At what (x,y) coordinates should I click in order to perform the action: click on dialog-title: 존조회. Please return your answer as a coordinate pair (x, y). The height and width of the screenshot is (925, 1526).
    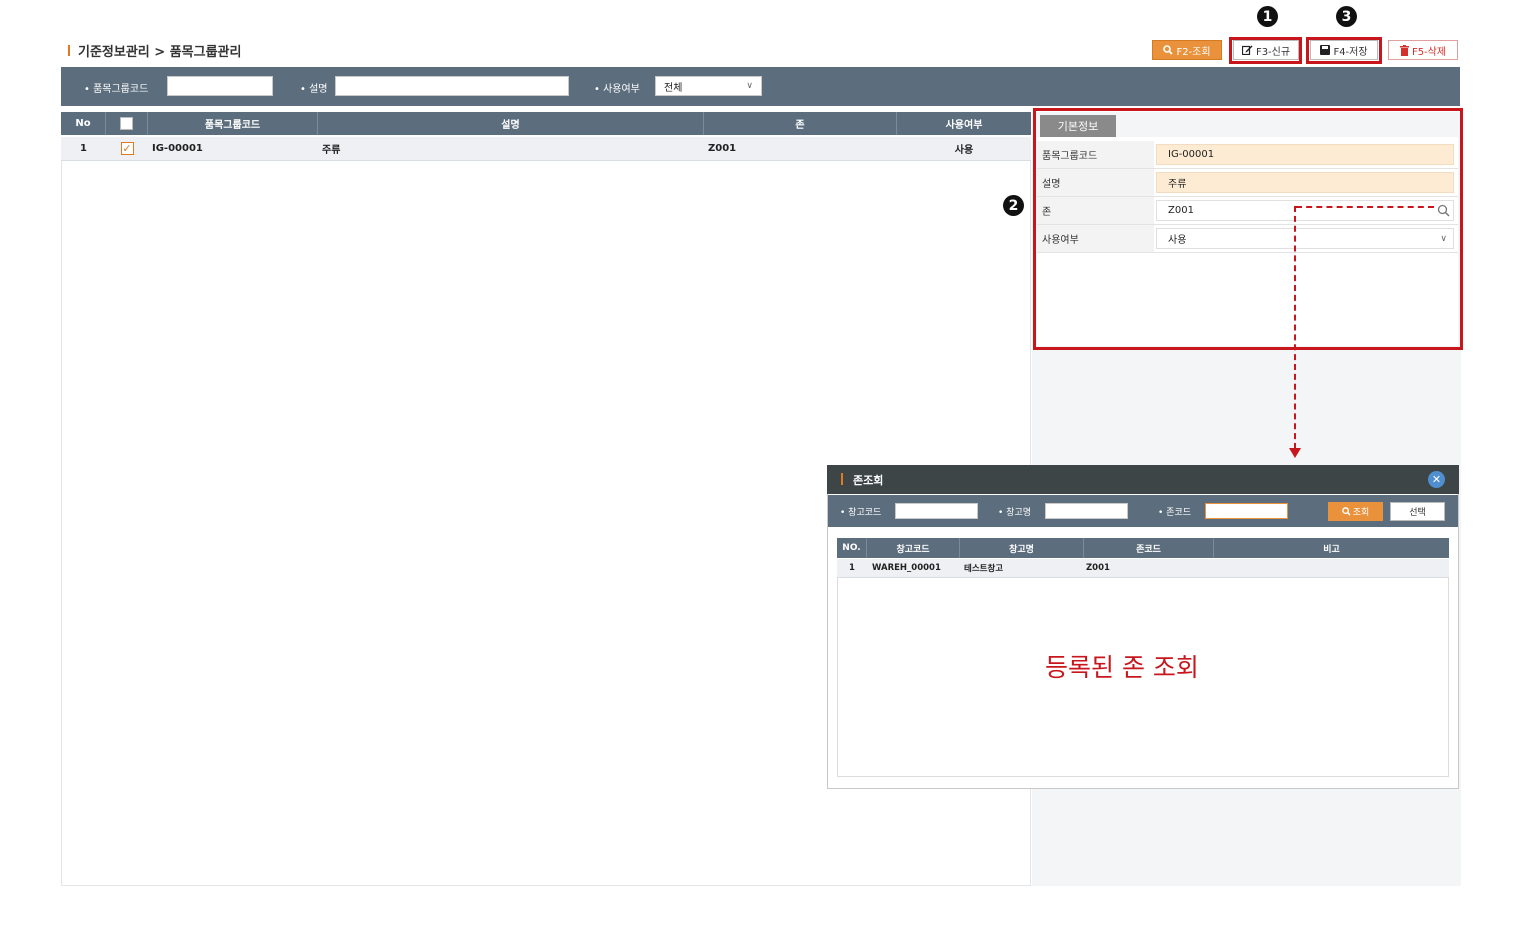
    Looking at the image, I should click on (868, 480).